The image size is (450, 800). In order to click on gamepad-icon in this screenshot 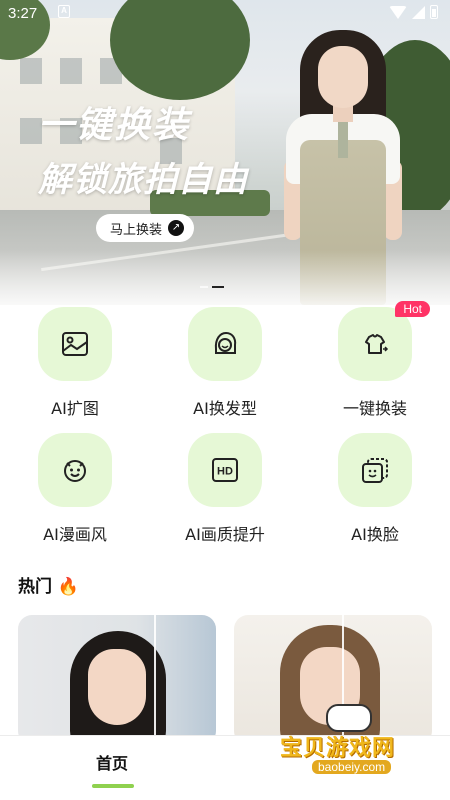, I will do `click(349, 718)`.